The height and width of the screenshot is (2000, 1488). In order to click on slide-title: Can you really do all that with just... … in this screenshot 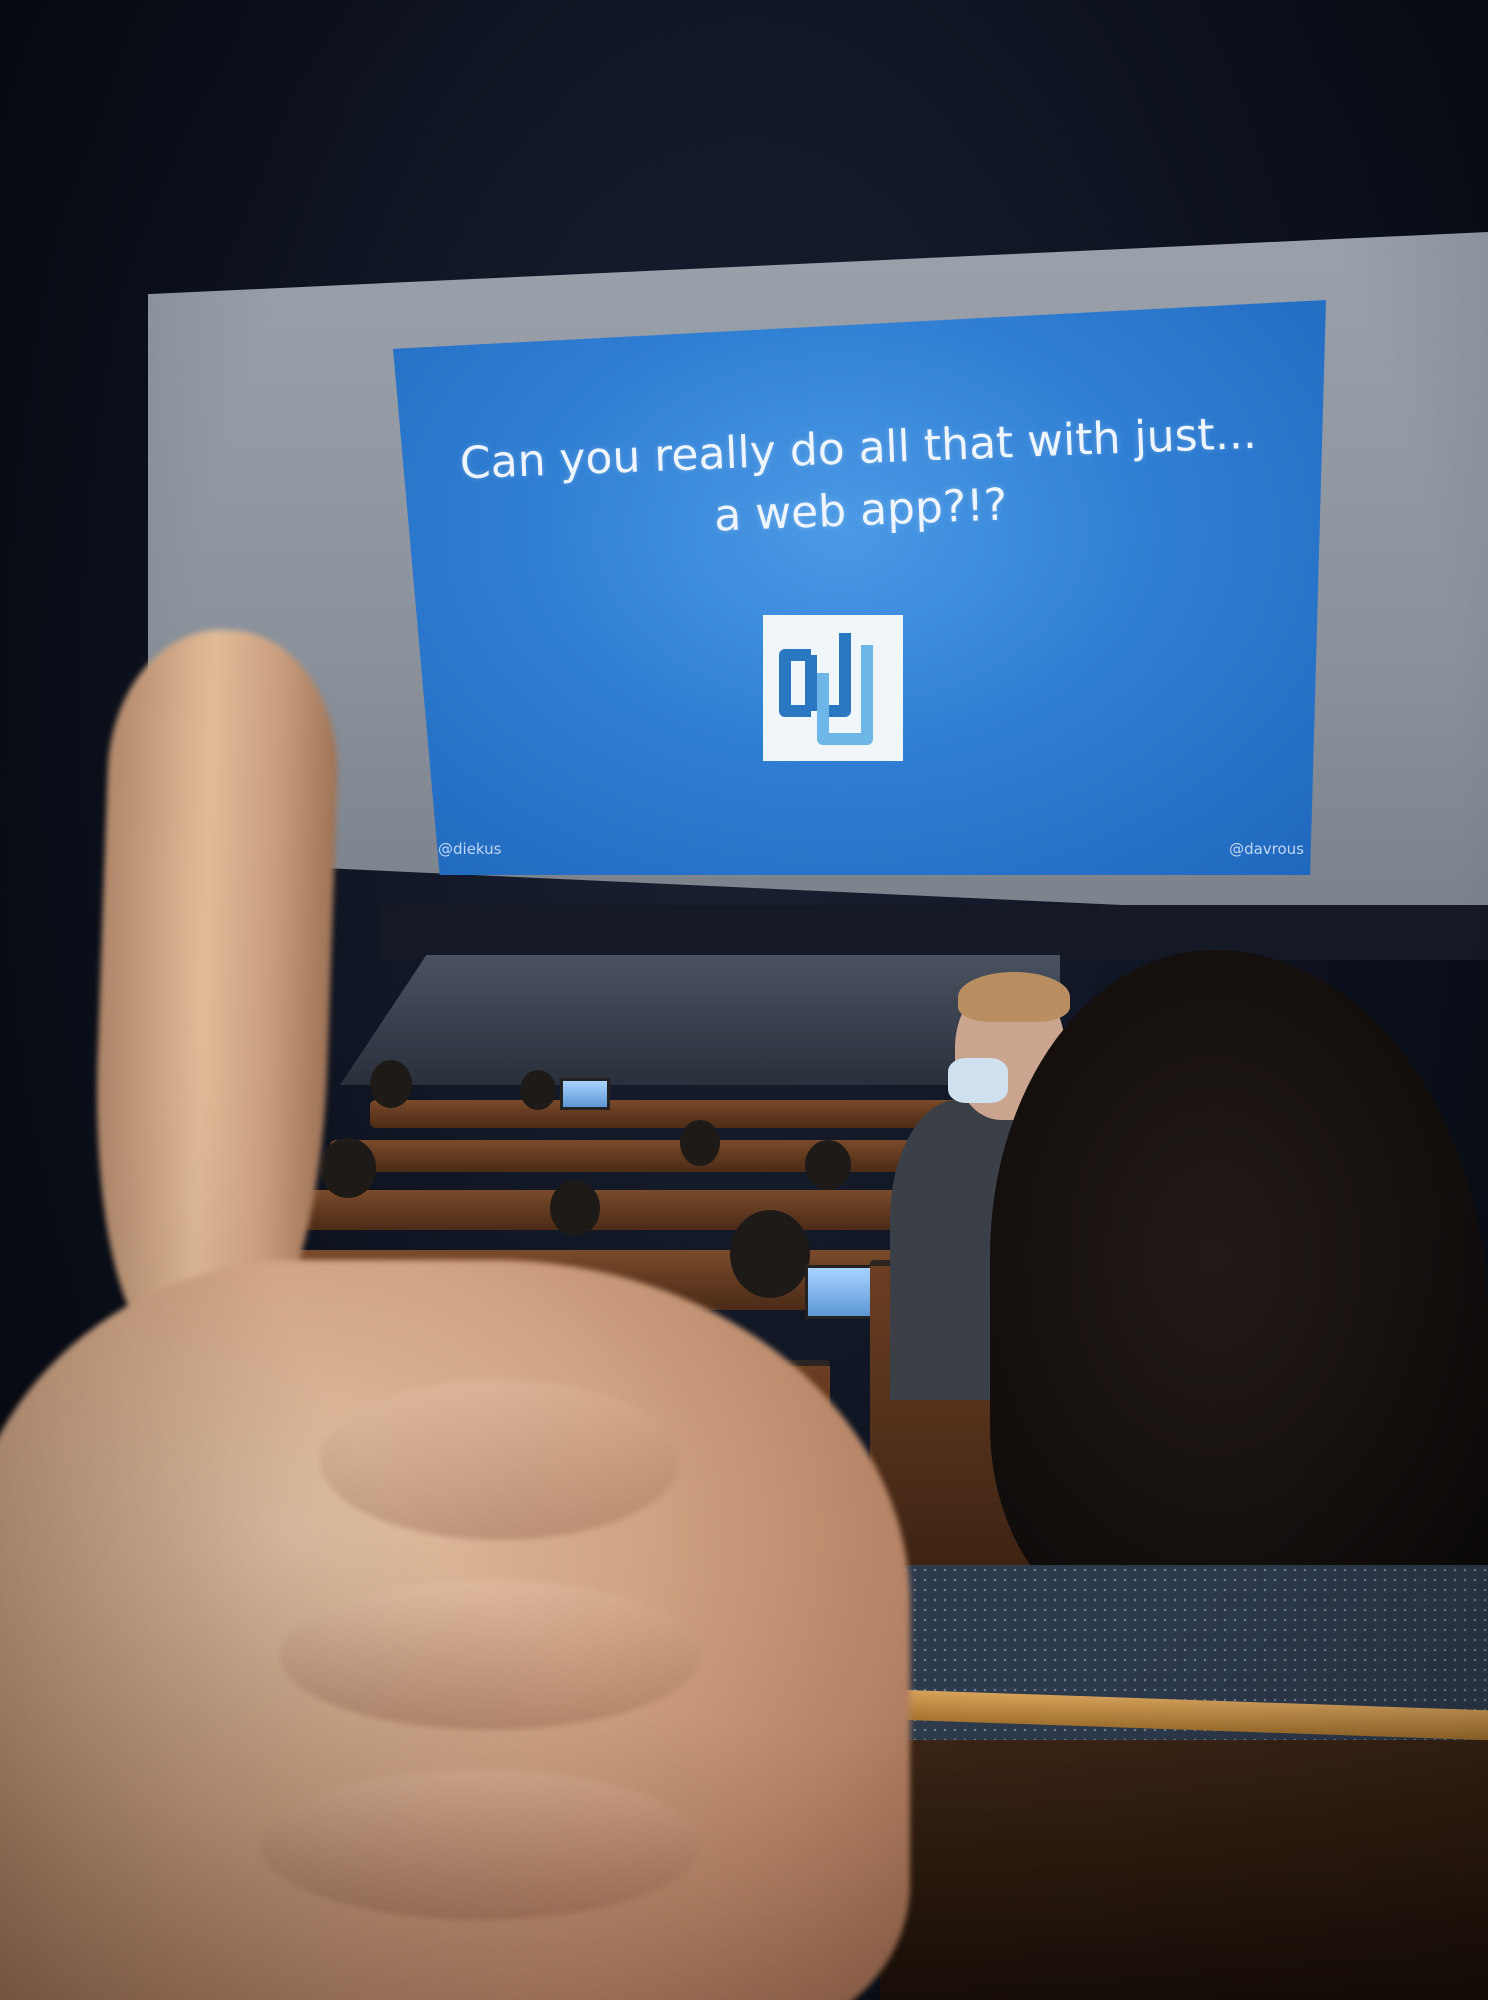, I will do `click(858, 474)`.